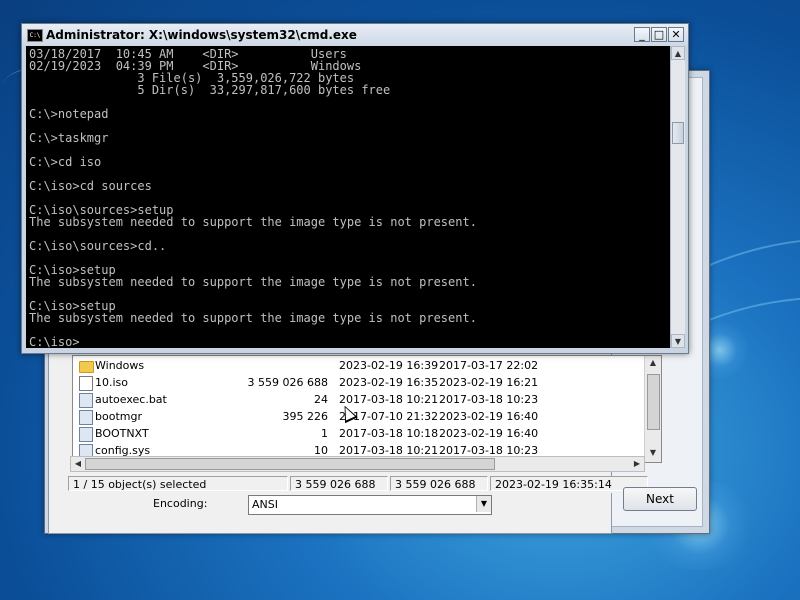 The height and width of the screenshot is (600, 800). I want to click on encoding-label: Encoding:, so click(180, 503).